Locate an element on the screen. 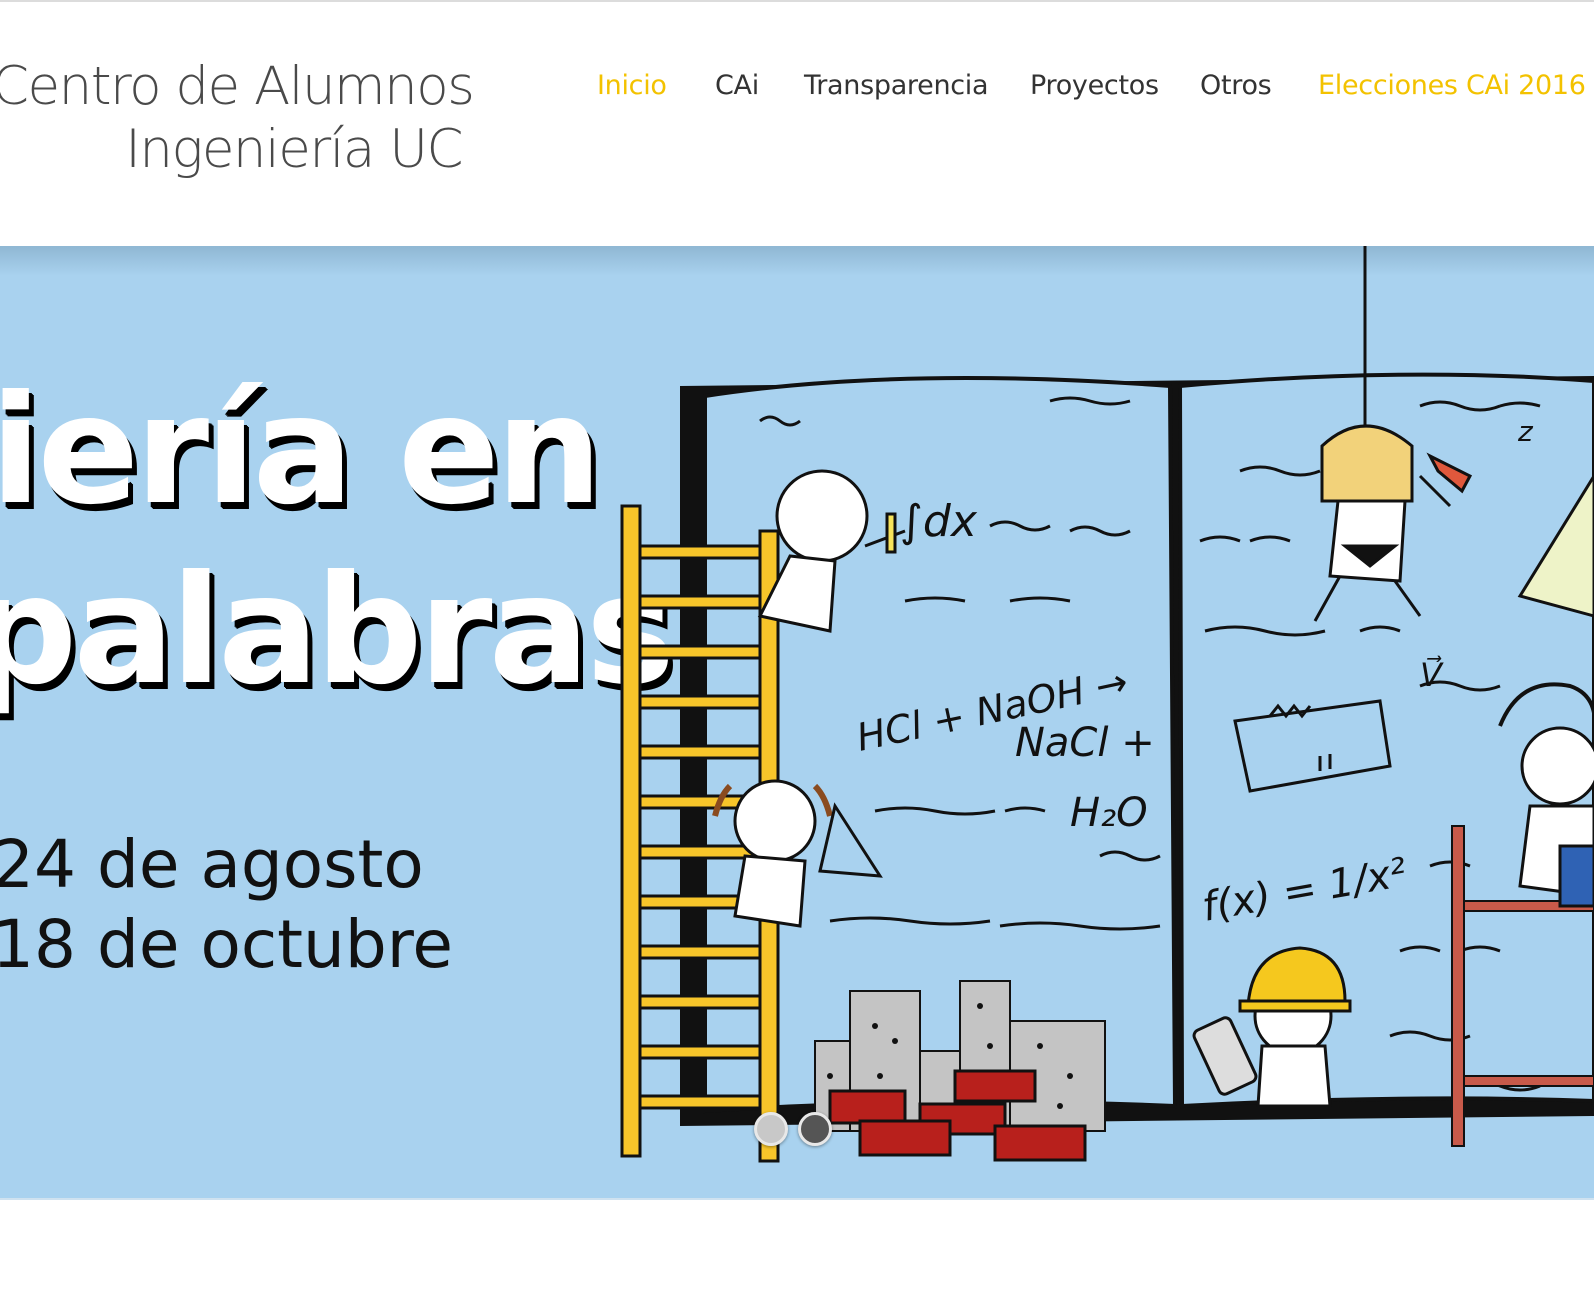  hero-headline-line-1: iería en is located at coordinates (301, 451).